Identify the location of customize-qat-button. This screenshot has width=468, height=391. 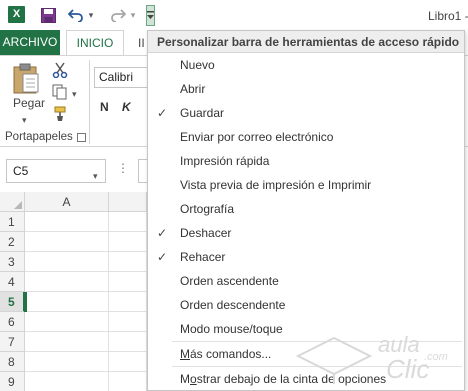
(150, 15).